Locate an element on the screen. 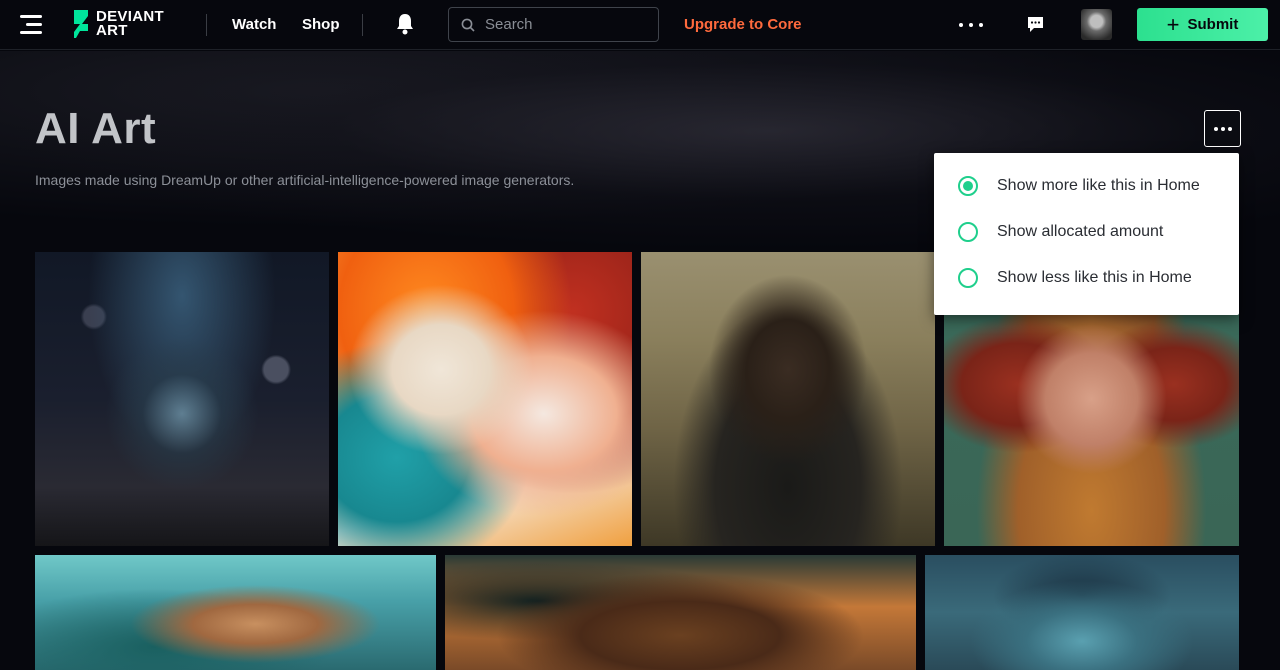  menu-option-show-less: Show less like this in Home is located at coordinates (1075, 278).